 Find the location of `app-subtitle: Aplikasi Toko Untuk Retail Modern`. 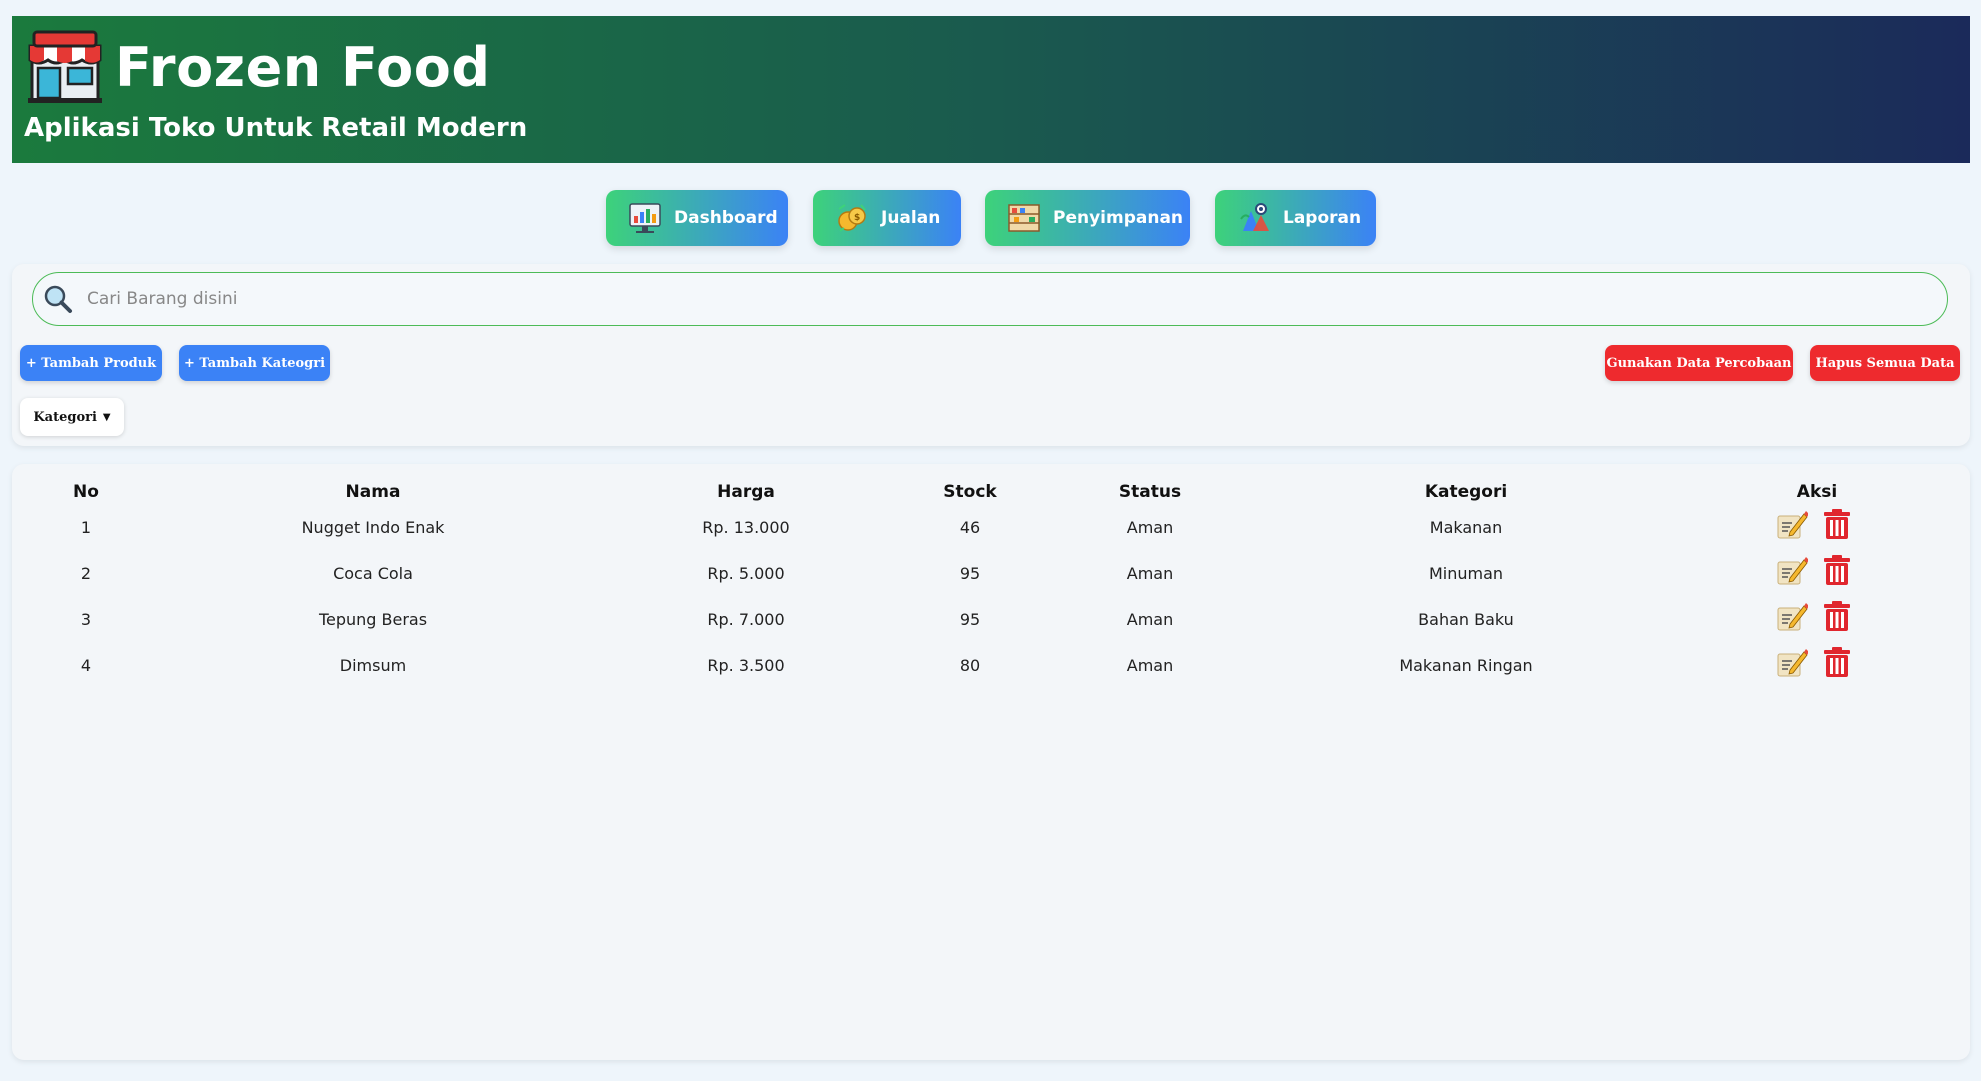

app-subtitle: Aplikasi Toko Untuk Retail Modern is located at coordinates (276, 128).